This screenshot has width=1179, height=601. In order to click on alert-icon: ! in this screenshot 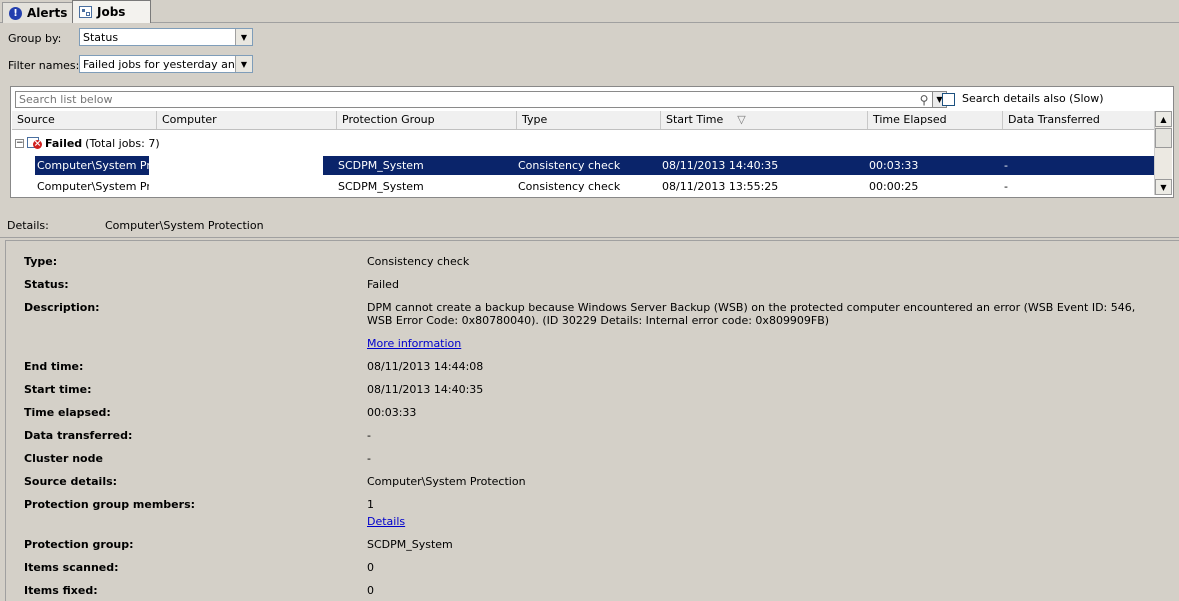, I will do `click(15, 13)`.